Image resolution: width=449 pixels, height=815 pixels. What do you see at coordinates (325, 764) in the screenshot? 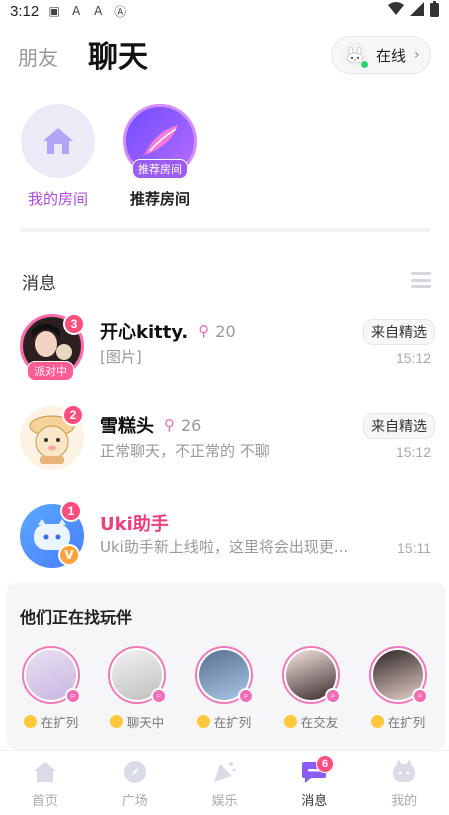
I see `messages-badge: 6` at bounding box center [325, 764].